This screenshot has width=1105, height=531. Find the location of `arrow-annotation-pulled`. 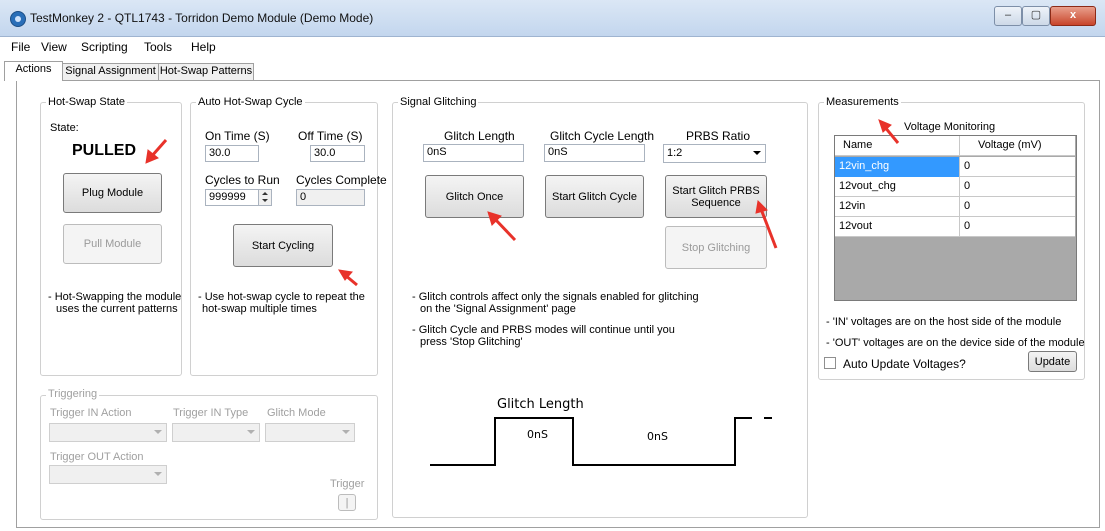

arrow-annotation-pulled is located at coordinates (156, 151).